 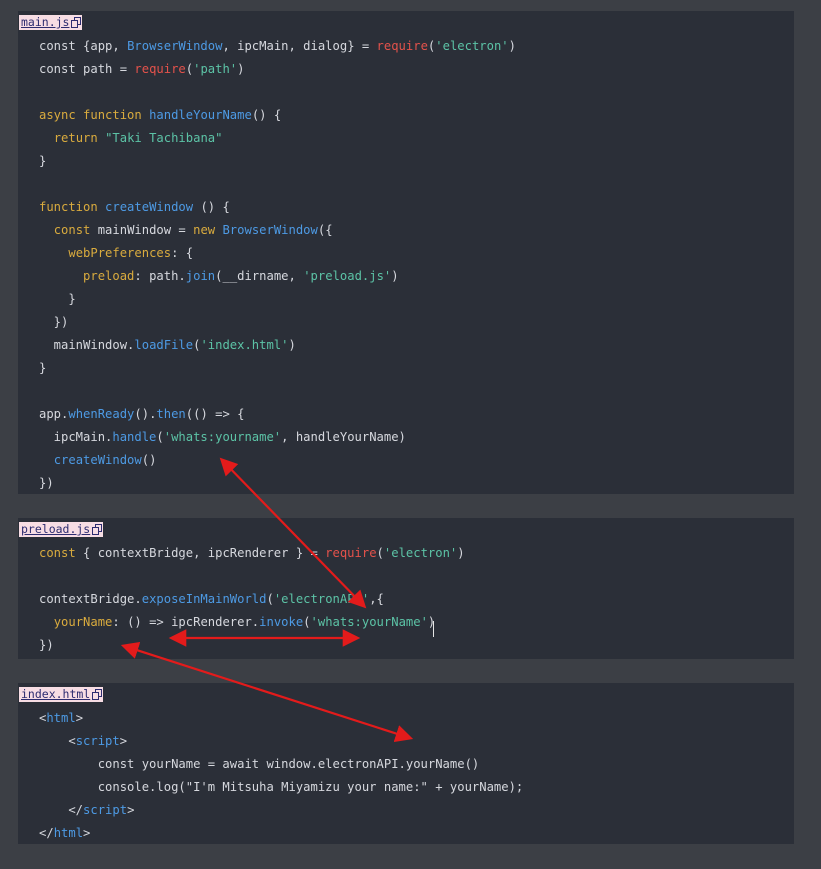 I want to click on code-token: (__dirname,, so click(x=259, y=276).